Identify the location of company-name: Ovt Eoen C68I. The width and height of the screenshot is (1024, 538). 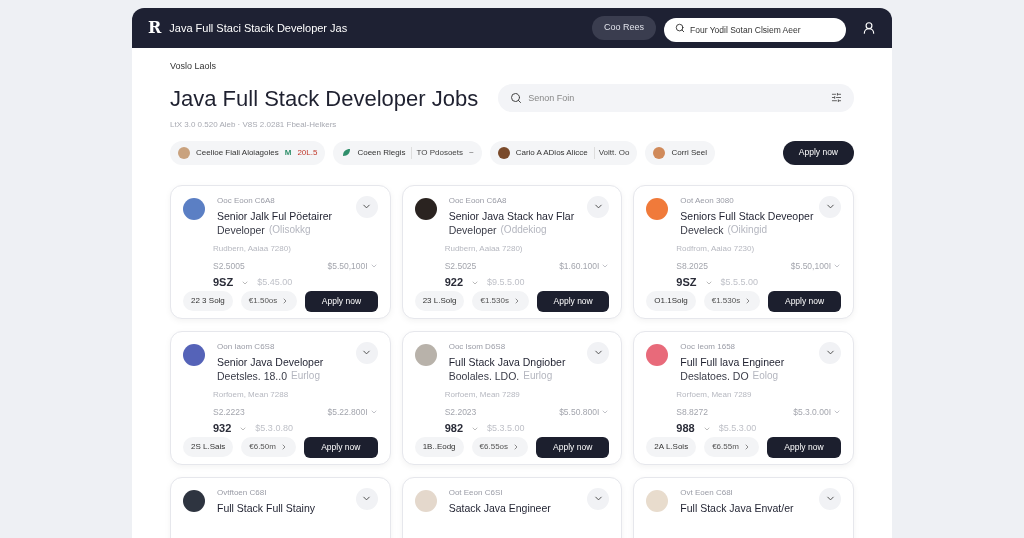
(707, 492).